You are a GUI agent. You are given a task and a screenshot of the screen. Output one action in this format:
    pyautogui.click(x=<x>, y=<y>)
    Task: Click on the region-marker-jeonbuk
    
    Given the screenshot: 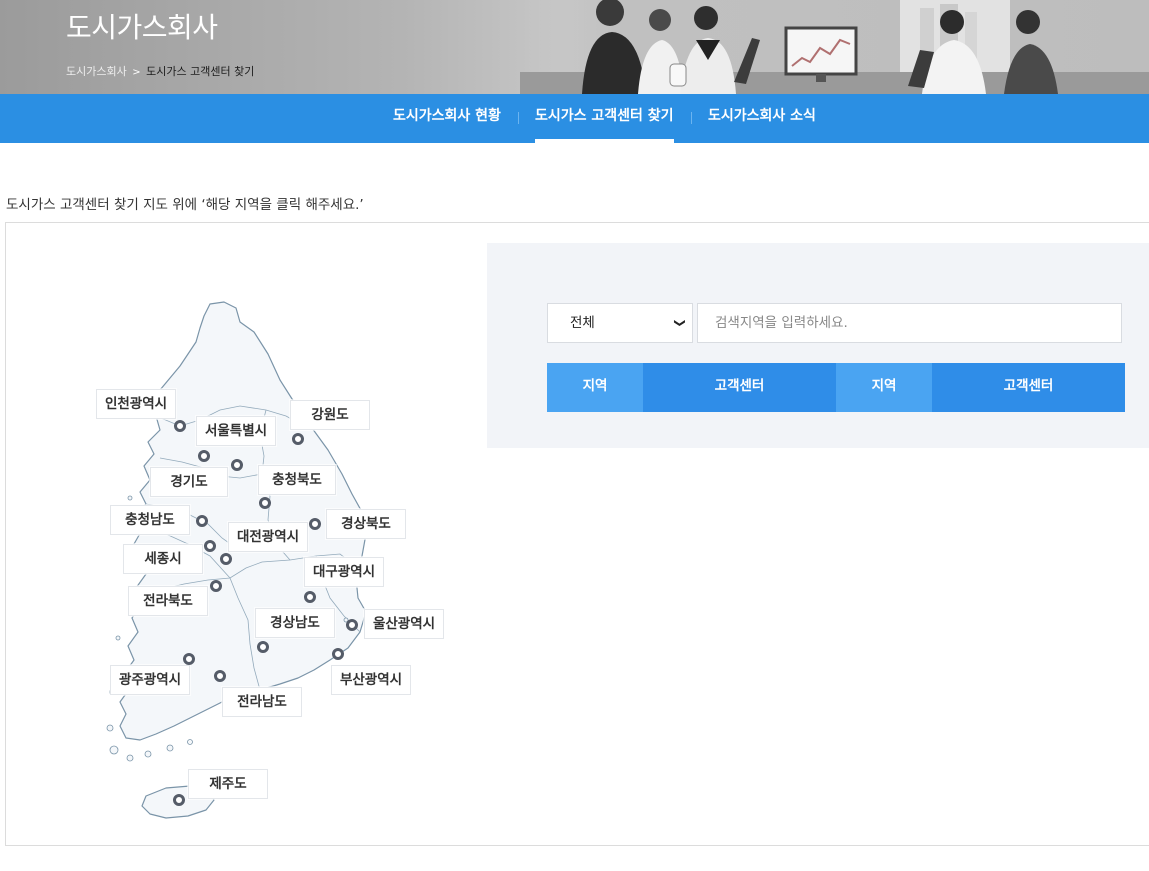 What is the action you would take?
    pyautogui.click(x=216, y=586)
    